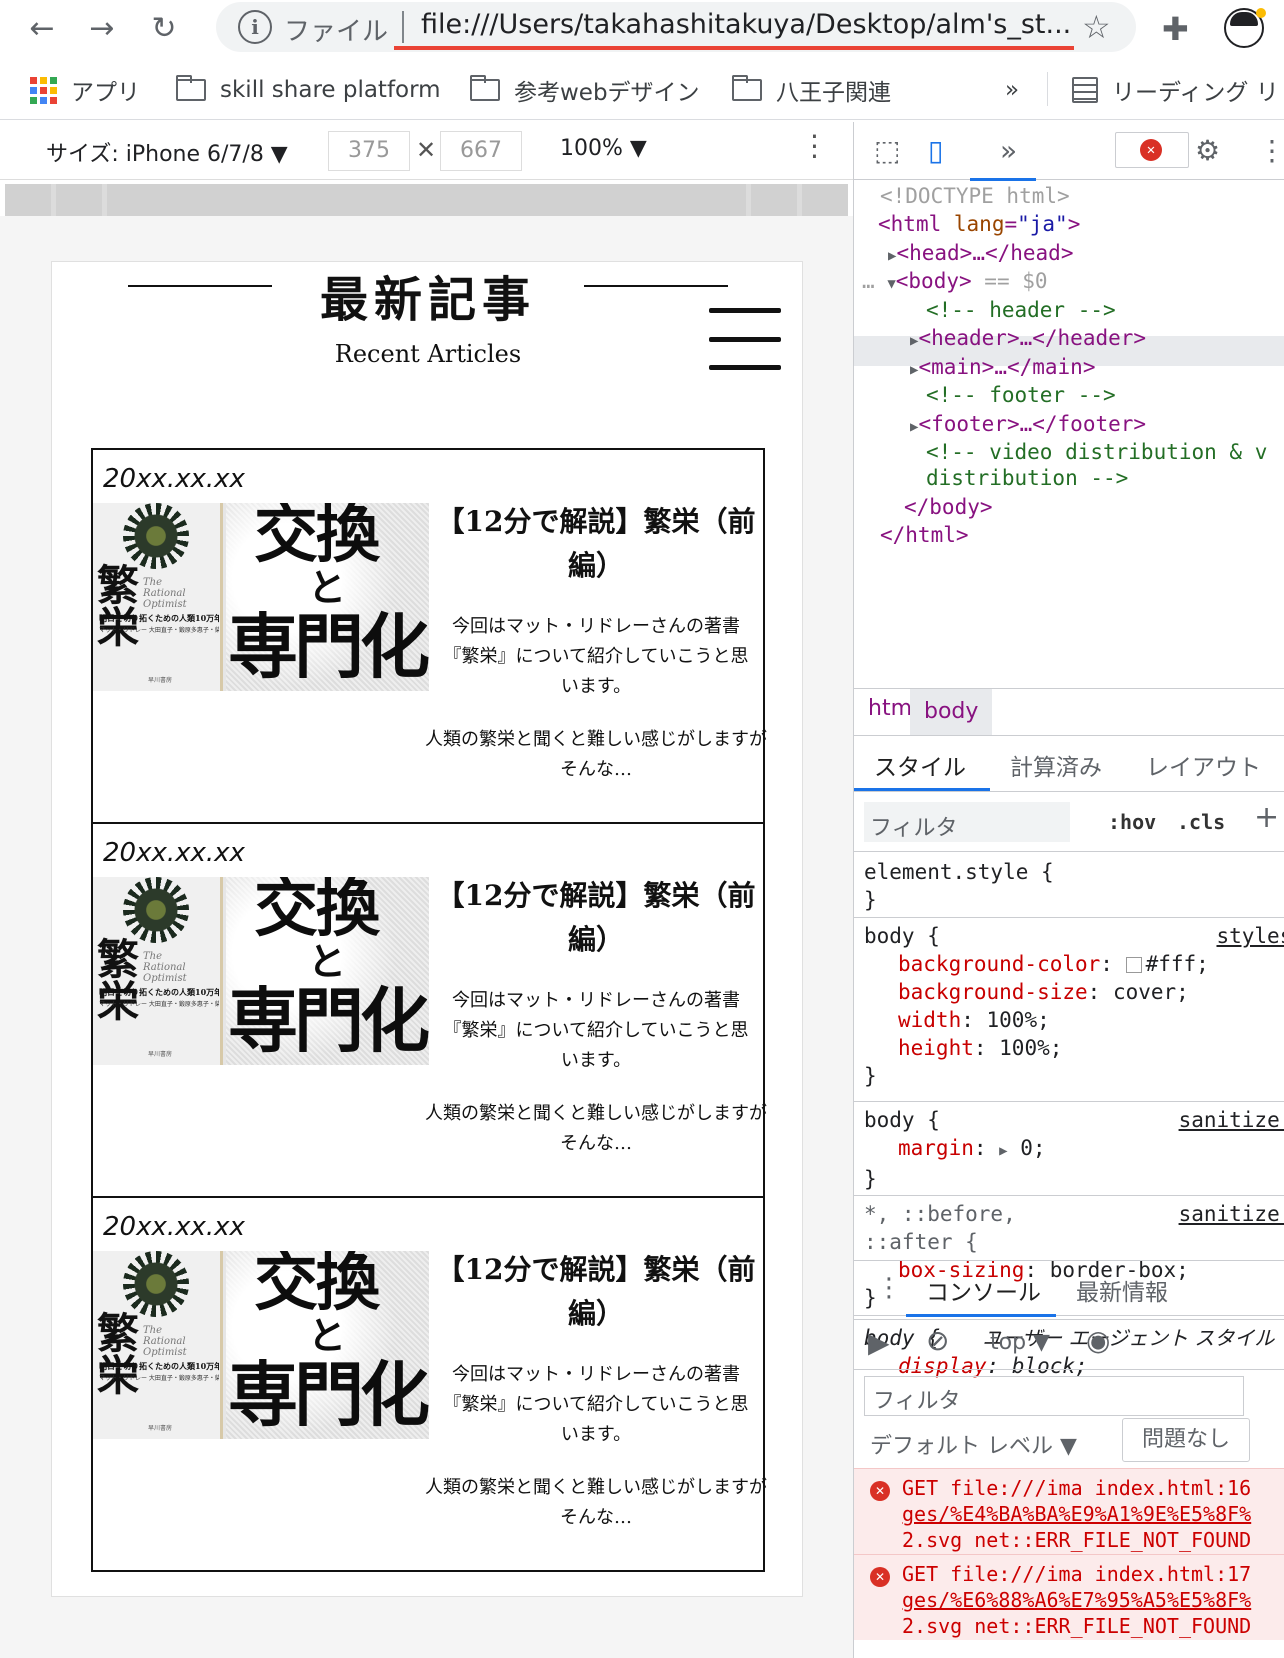  I want to click on tab-layout: レイアウト, so click(1203, 765).